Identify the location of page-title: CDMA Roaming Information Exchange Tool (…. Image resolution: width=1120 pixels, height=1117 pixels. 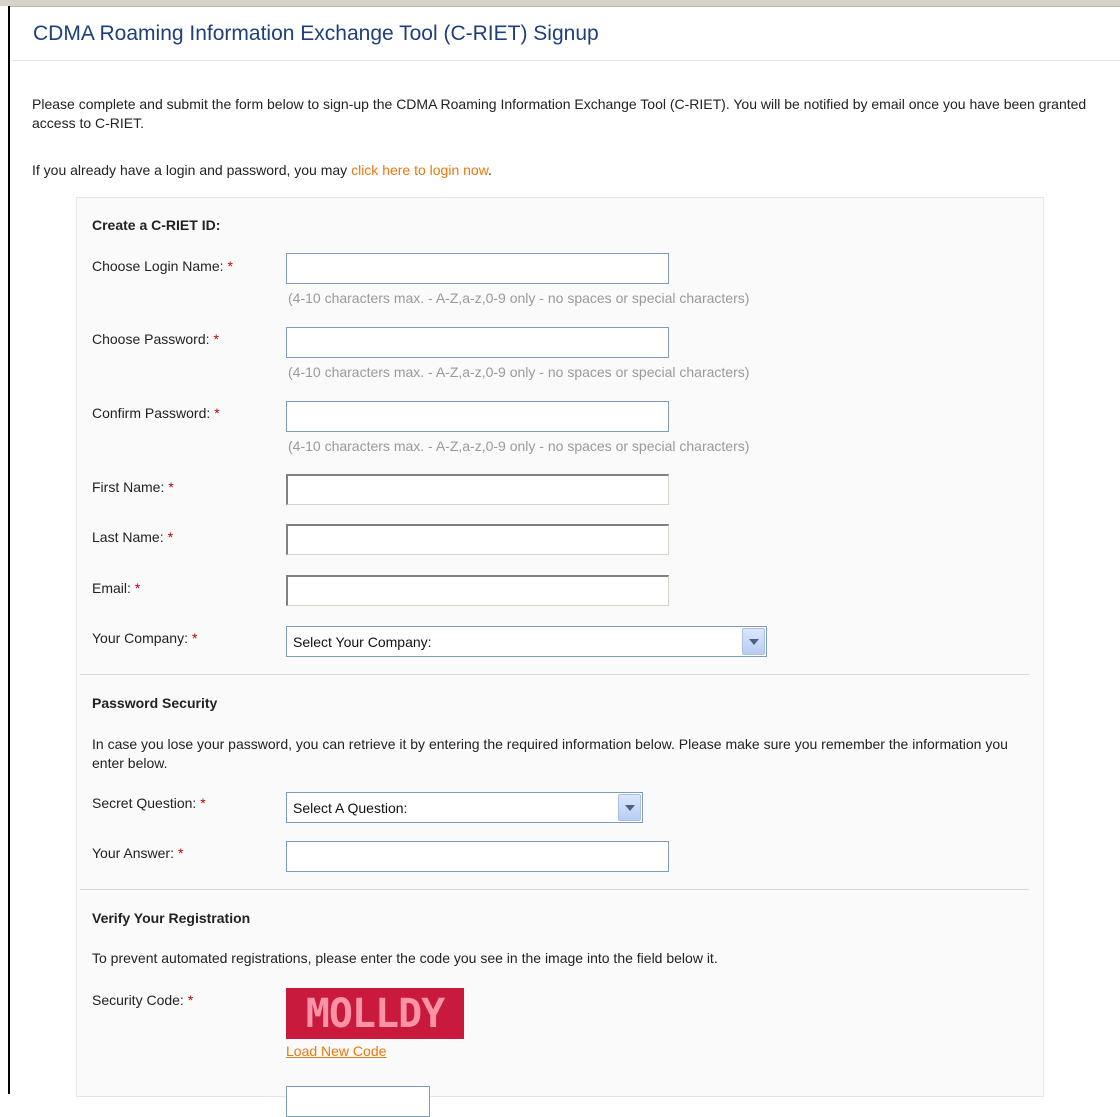
(316, 33).